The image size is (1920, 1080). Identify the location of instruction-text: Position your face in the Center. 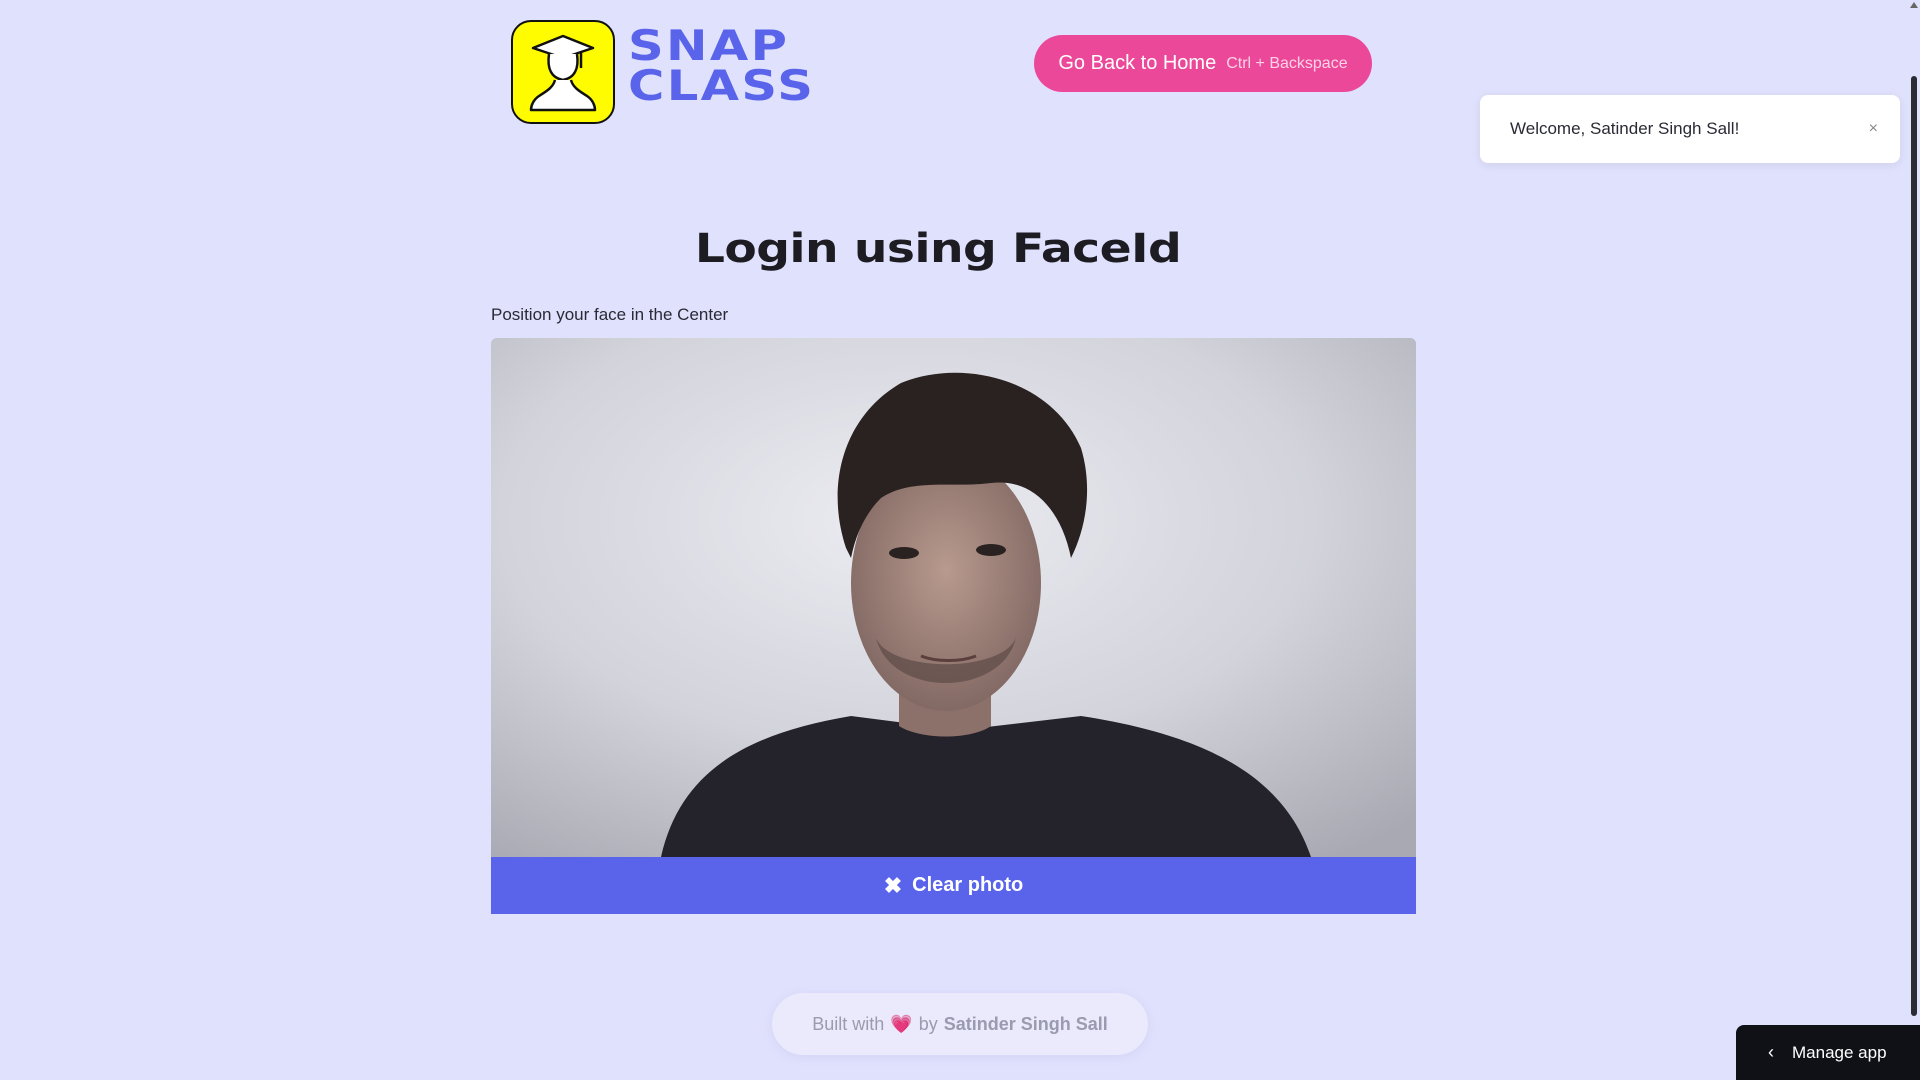
(610, 314).